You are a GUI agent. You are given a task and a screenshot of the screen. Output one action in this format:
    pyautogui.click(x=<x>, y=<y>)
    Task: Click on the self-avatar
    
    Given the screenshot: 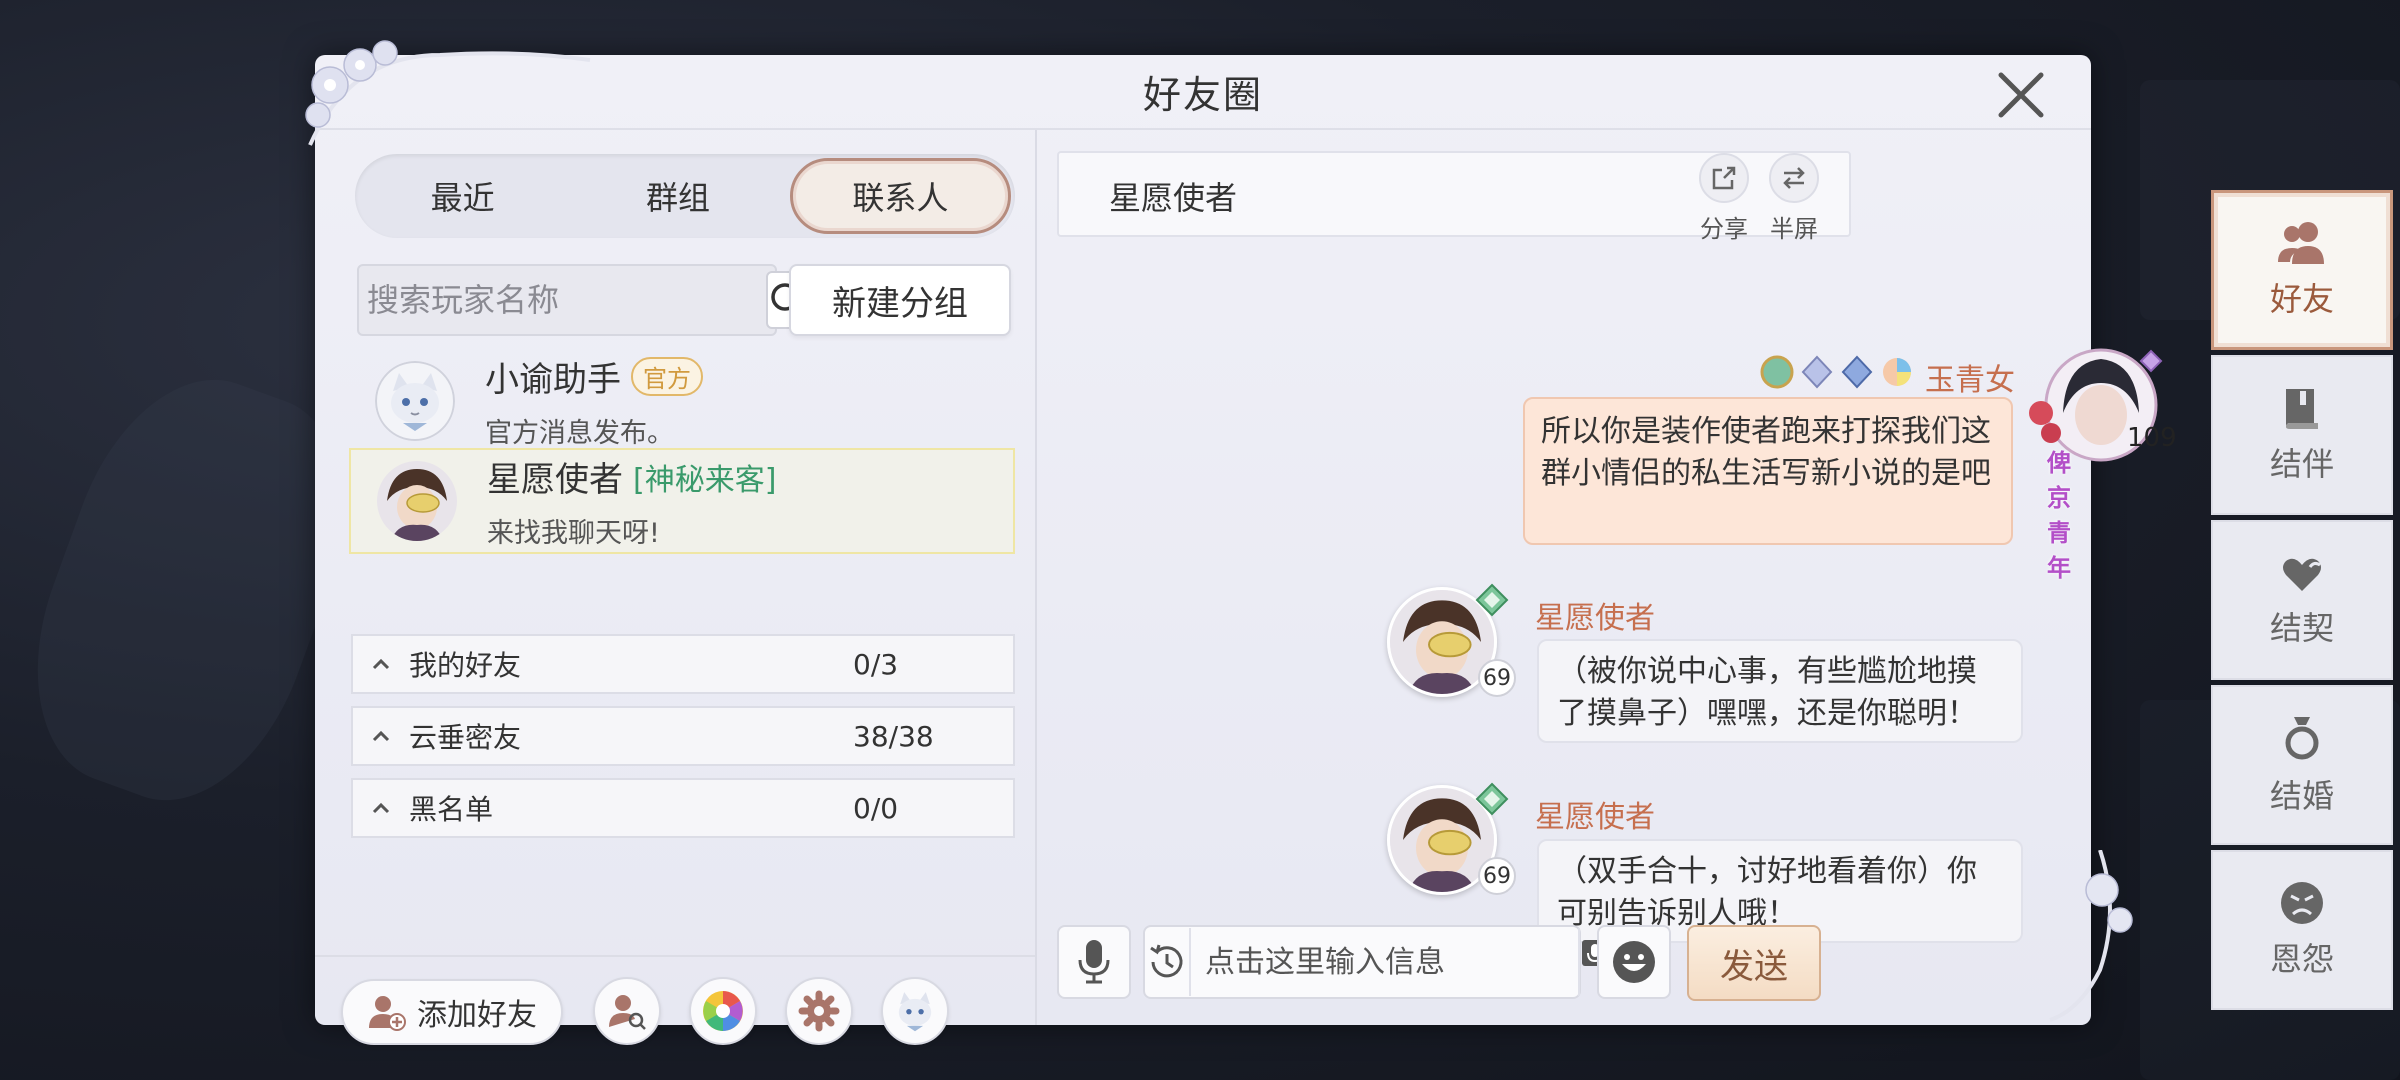 What is the action you would take?
    pyautogui.click(x=2098, y=408)
    